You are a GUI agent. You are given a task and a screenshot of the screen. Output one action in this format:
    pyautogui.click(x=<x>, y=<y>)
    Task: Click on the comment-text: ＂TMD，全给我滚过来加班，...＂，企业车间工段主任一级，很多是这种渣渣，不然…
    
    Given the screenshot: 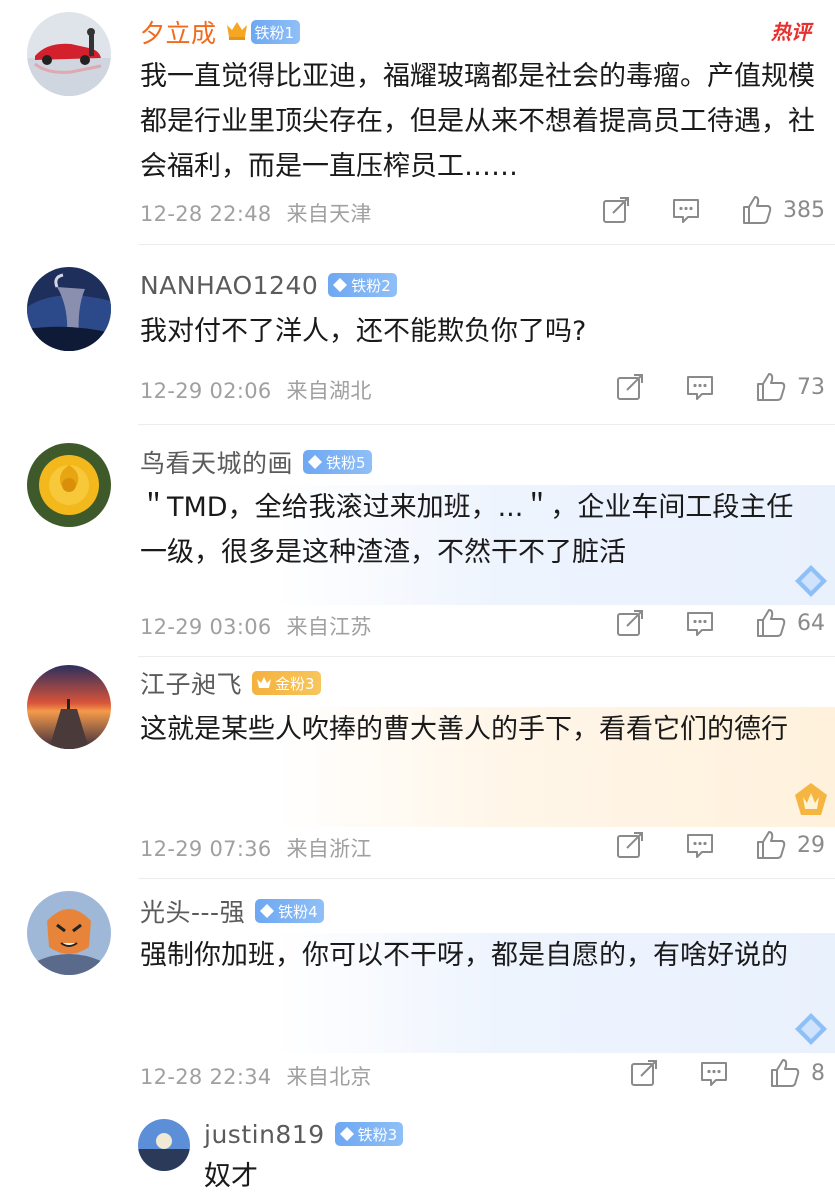 What is the action you would take?
    pyautogui.click(x=467, y=530)
    